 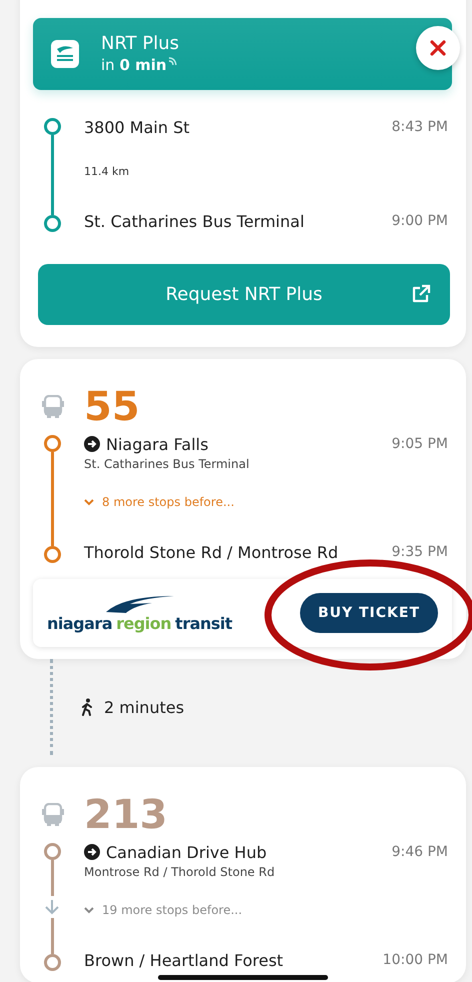 What do you see at coordinates (420, 221) in the screenshot?
I see `stop-time: 9:00 PM` at bounding box center [420, 221].